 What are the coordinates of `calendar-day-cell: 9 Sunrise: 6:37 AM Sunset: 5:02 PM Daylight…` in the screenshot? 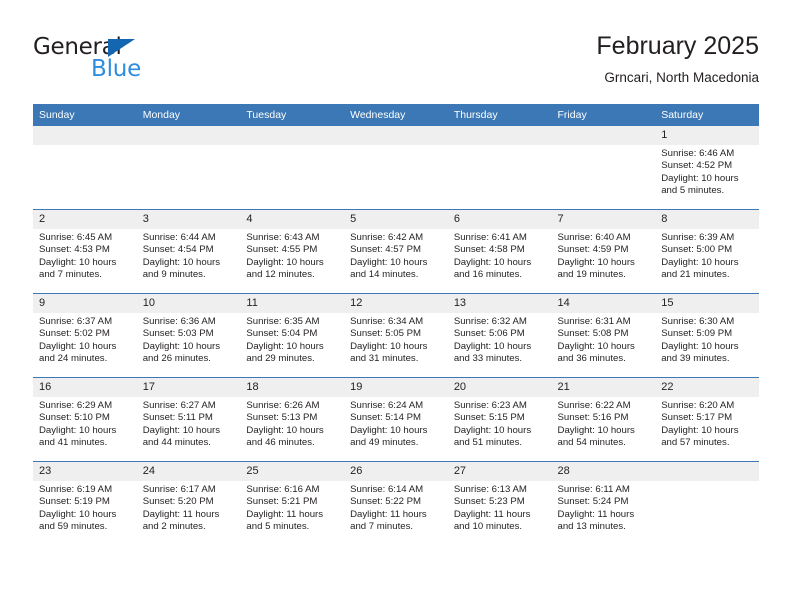 It's located at (85, 335).